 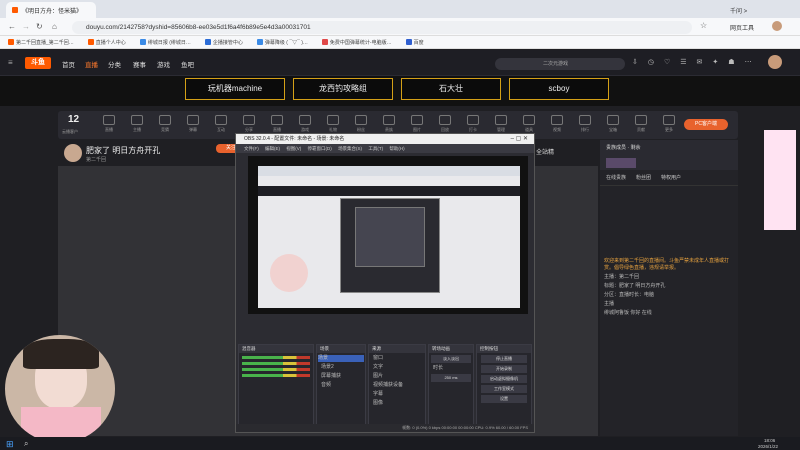 I want to click on banner-button: 玩机器machine, so click(x=235, y=89).